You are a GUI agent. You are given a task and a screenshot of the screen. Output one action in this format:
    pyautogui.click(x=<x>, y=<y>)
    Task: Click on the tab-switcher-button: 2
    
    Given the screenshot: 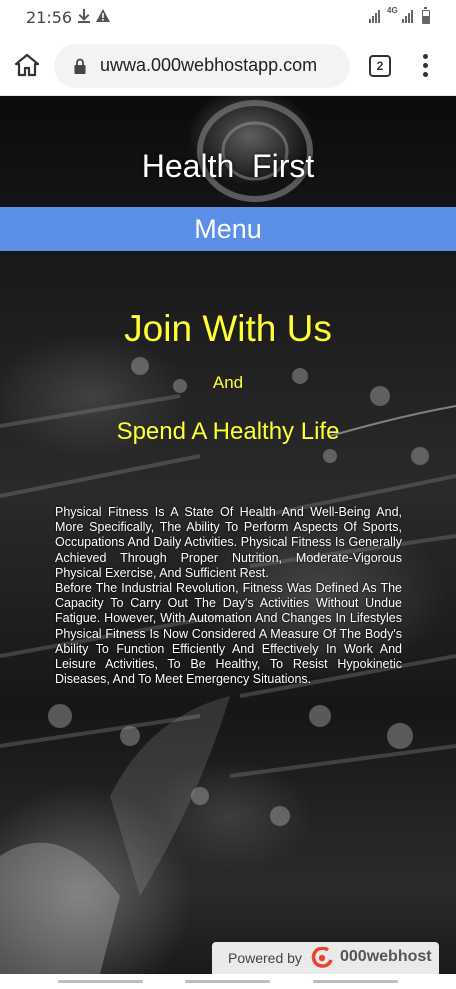 What is the action you would take?
    pyautogui.click(x=380, y=66)
    